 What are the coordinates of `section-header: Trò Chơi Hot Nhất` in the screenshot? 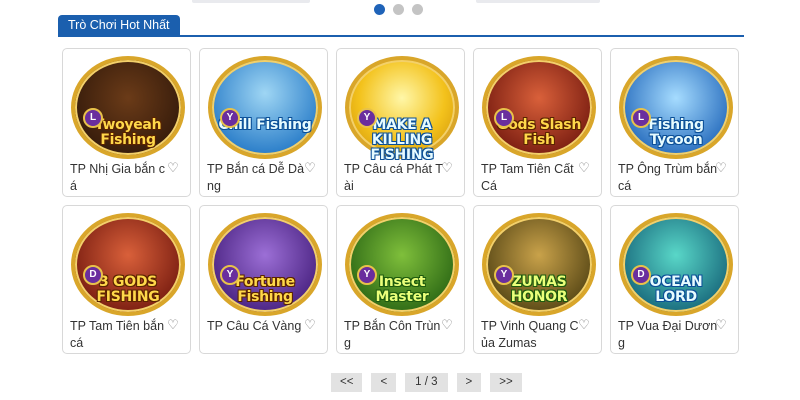 It's located at (401, 26).